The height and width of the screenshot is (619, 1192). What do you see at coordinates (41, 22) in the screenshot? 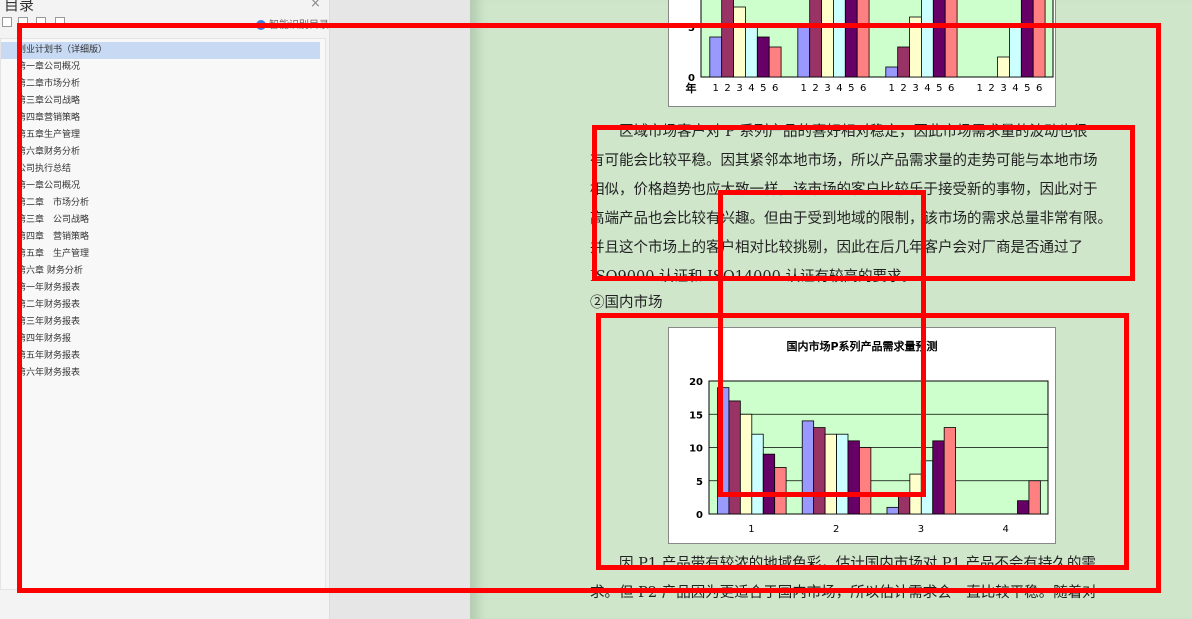
I see `add-bookmark-icon` at bounding box center [41, 22].